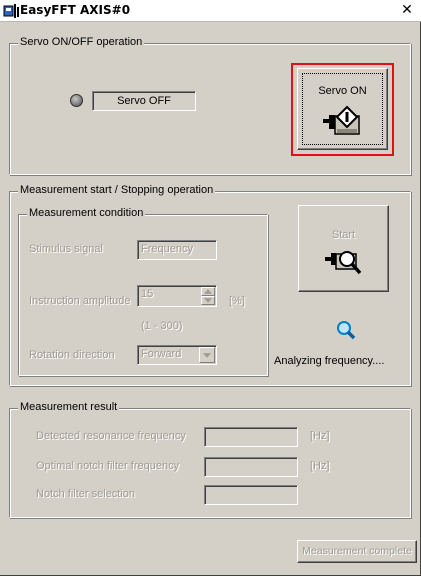  I want to click on servo-status-display: Servo OFF, so click(144, 101).